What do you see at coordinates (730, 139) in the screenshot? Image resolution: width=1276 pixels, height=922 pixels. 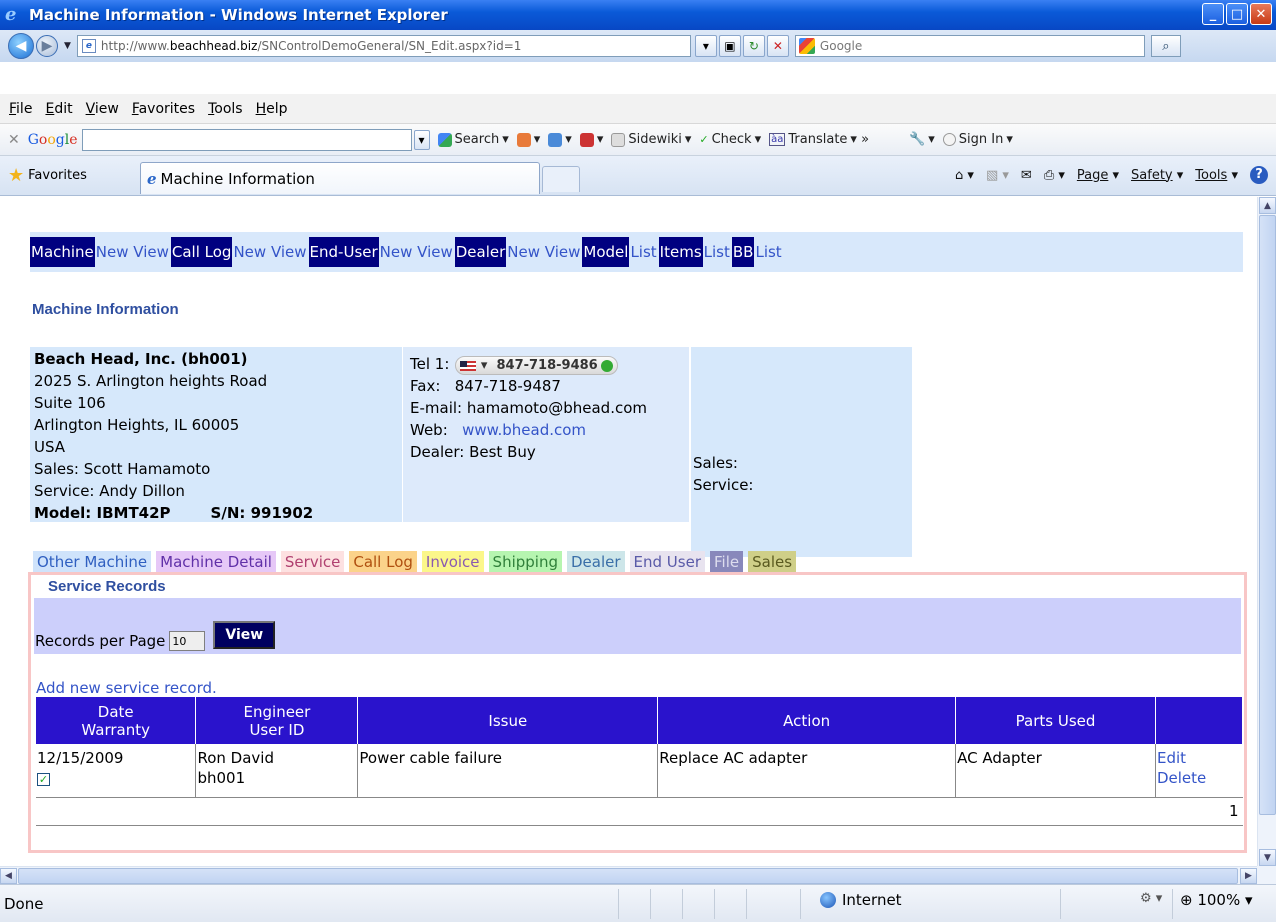 I see `spell-check-button: ✓ Check ▾` at bounding box center [730, 139].